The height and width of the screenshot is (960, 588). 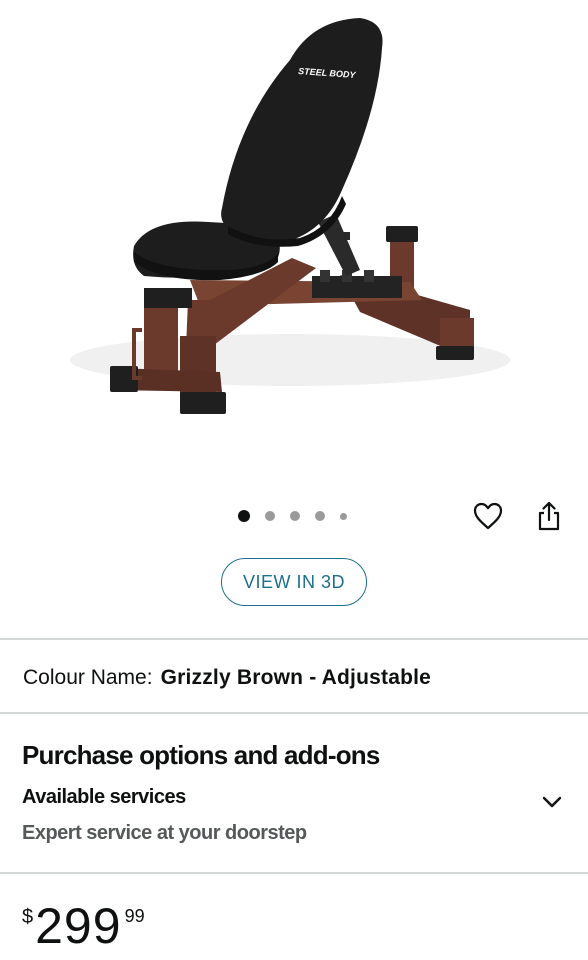 I want to click on chevron-down-icon, so click(x=552, y=802).